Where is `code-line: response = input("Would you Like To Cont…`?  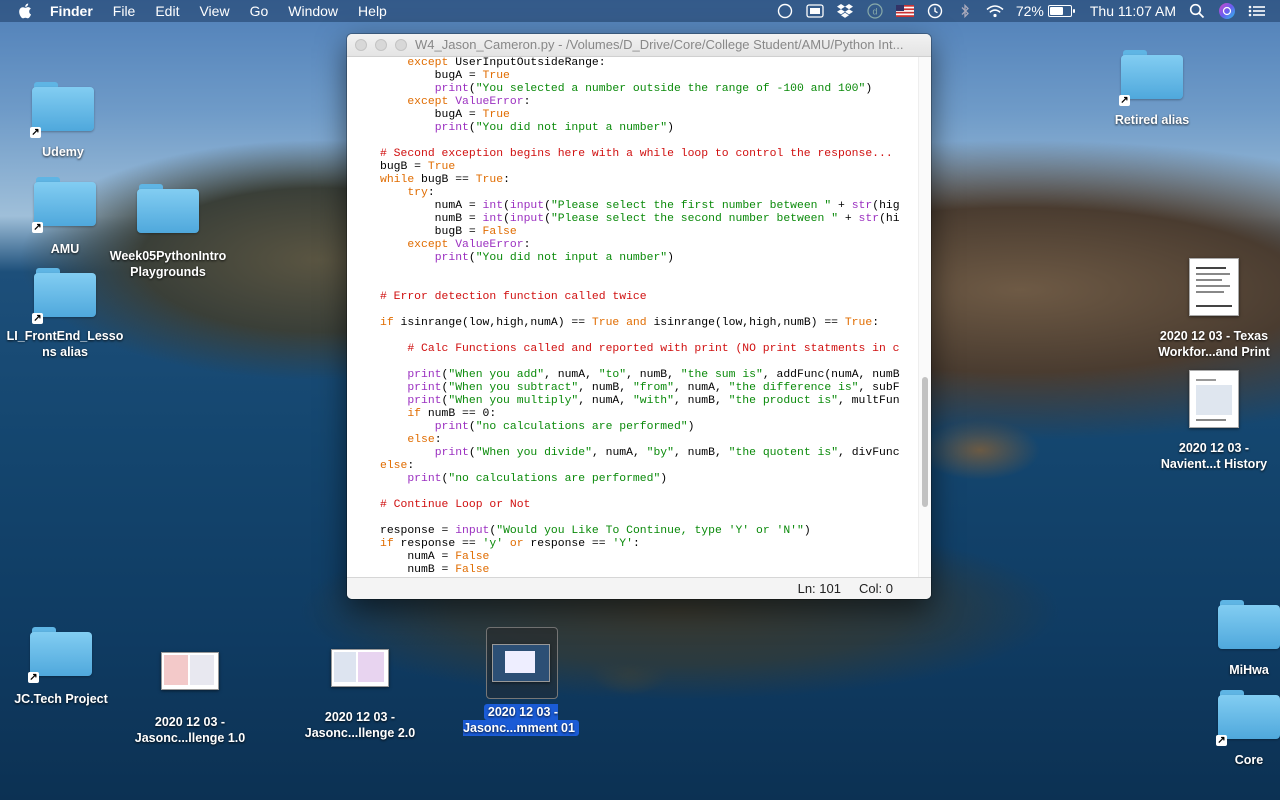 code-line: response = input("Would you Like To Cont… is located at coordinates (649, 531).